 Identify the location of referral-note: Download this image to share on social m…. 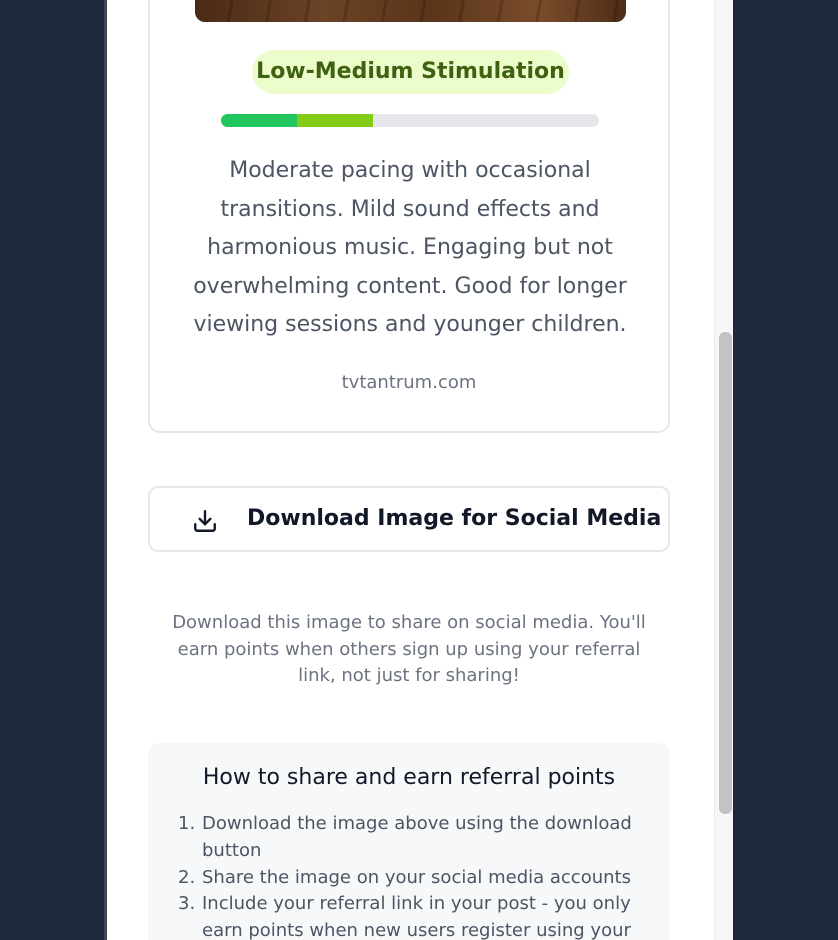
(409, 649).